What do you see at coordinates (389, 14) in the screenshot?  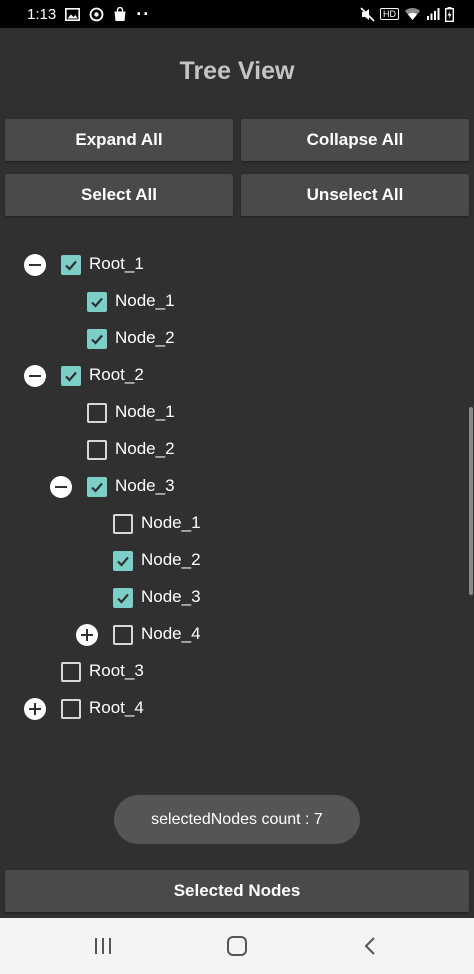 I see `hd-icon: HD` at bounding box center [389, 14].